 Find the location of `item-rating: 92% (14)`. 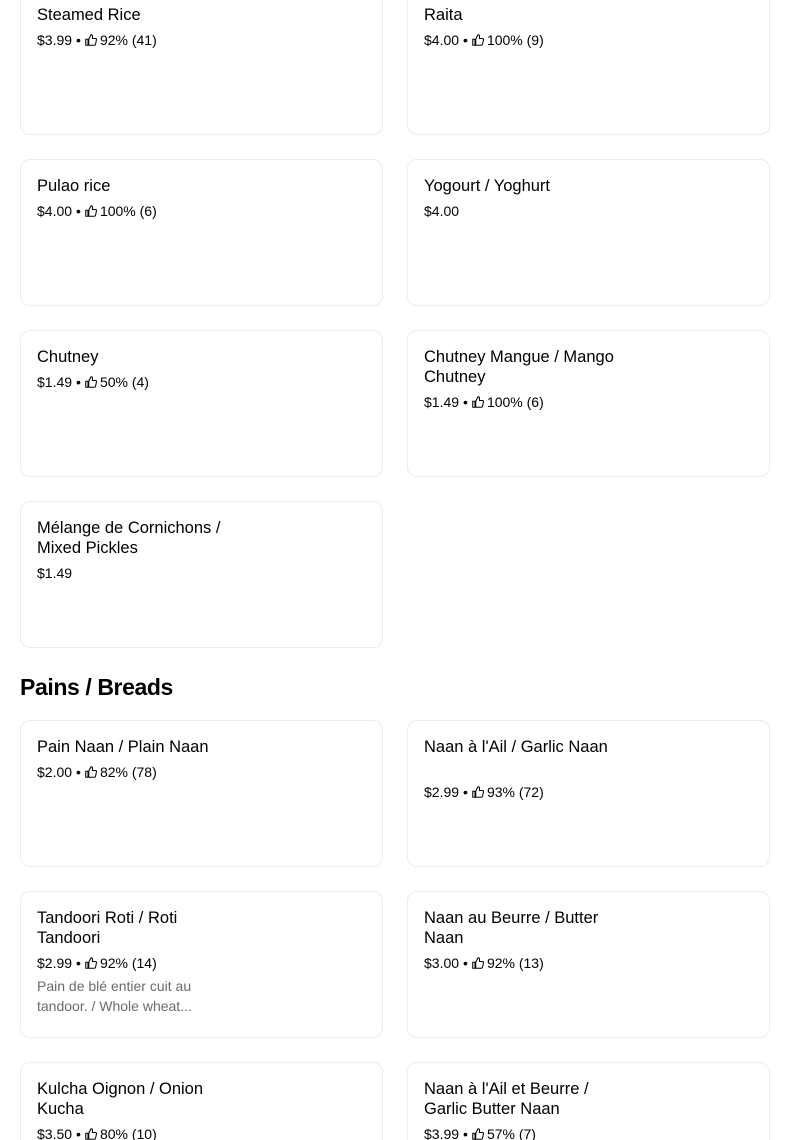

item-rating: 92% (14) is located at coordinates (128, 963).